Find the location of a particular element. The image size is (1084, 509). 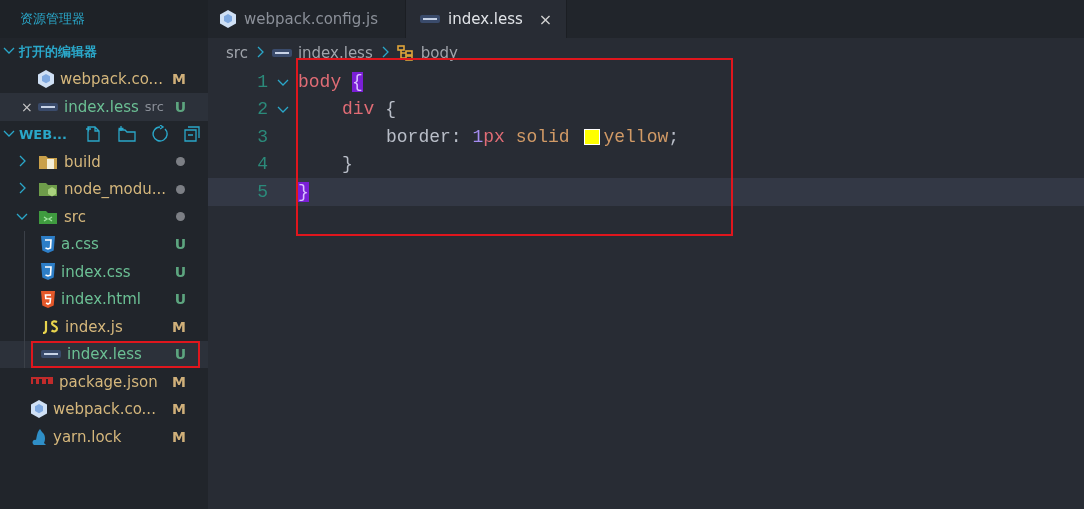

breadcrumb: body is located at coordinates (439, 53).